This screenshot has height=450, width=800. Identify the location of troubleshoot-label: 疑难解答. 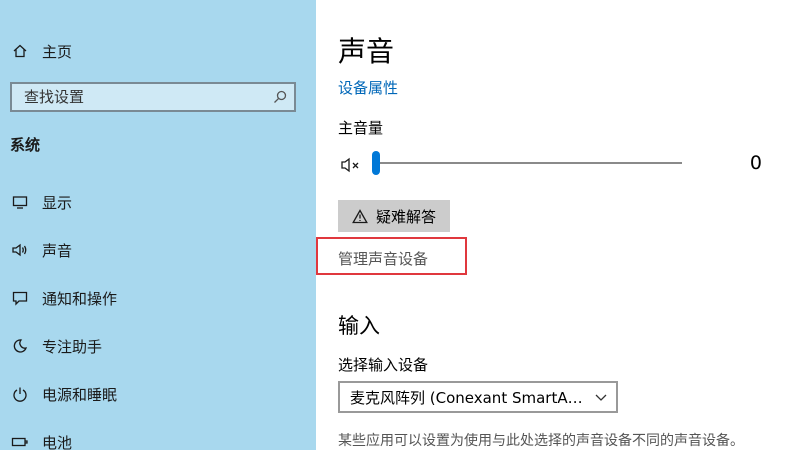
(405, 216).